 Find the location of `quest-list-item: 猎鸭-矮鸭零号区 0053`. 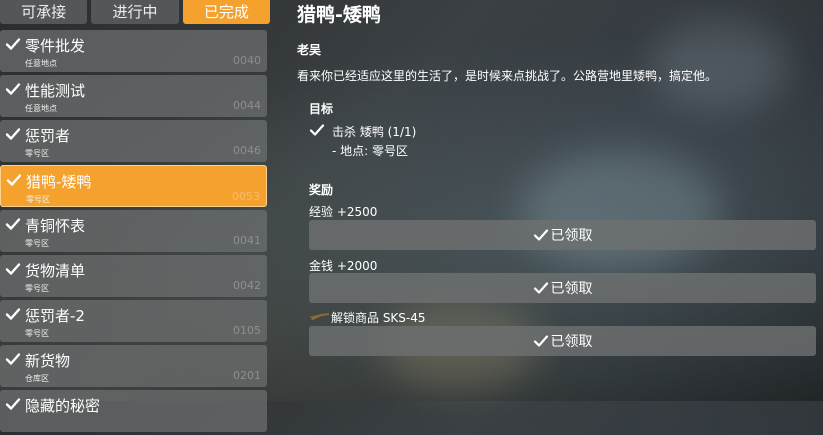

quest-list-item: 猎鸭-矮鸭零号区 0053 is located at coordinates (133, 186).